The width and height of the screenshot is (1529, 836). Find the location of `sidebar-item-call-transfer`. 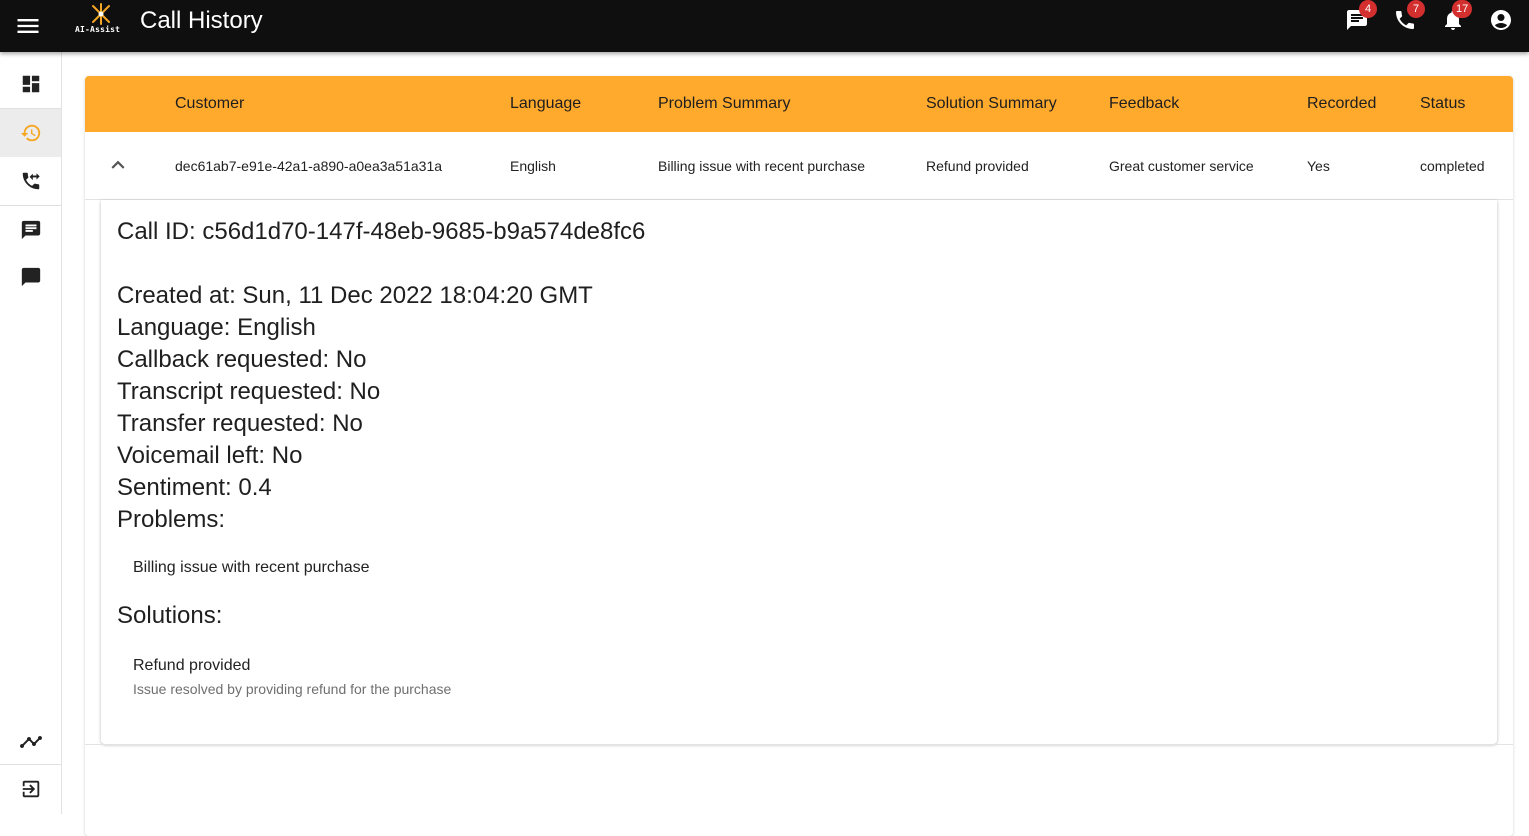

sidebar-item-call-transfer is located at coordinates (30, 181).